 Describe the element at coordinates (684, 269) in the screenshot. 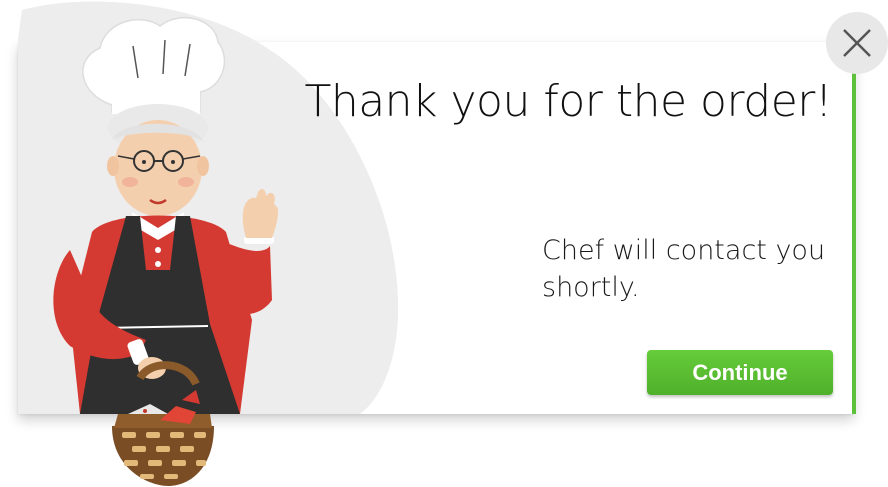

I see `confirmation-message: Chef will contact you shortly.` at that location.